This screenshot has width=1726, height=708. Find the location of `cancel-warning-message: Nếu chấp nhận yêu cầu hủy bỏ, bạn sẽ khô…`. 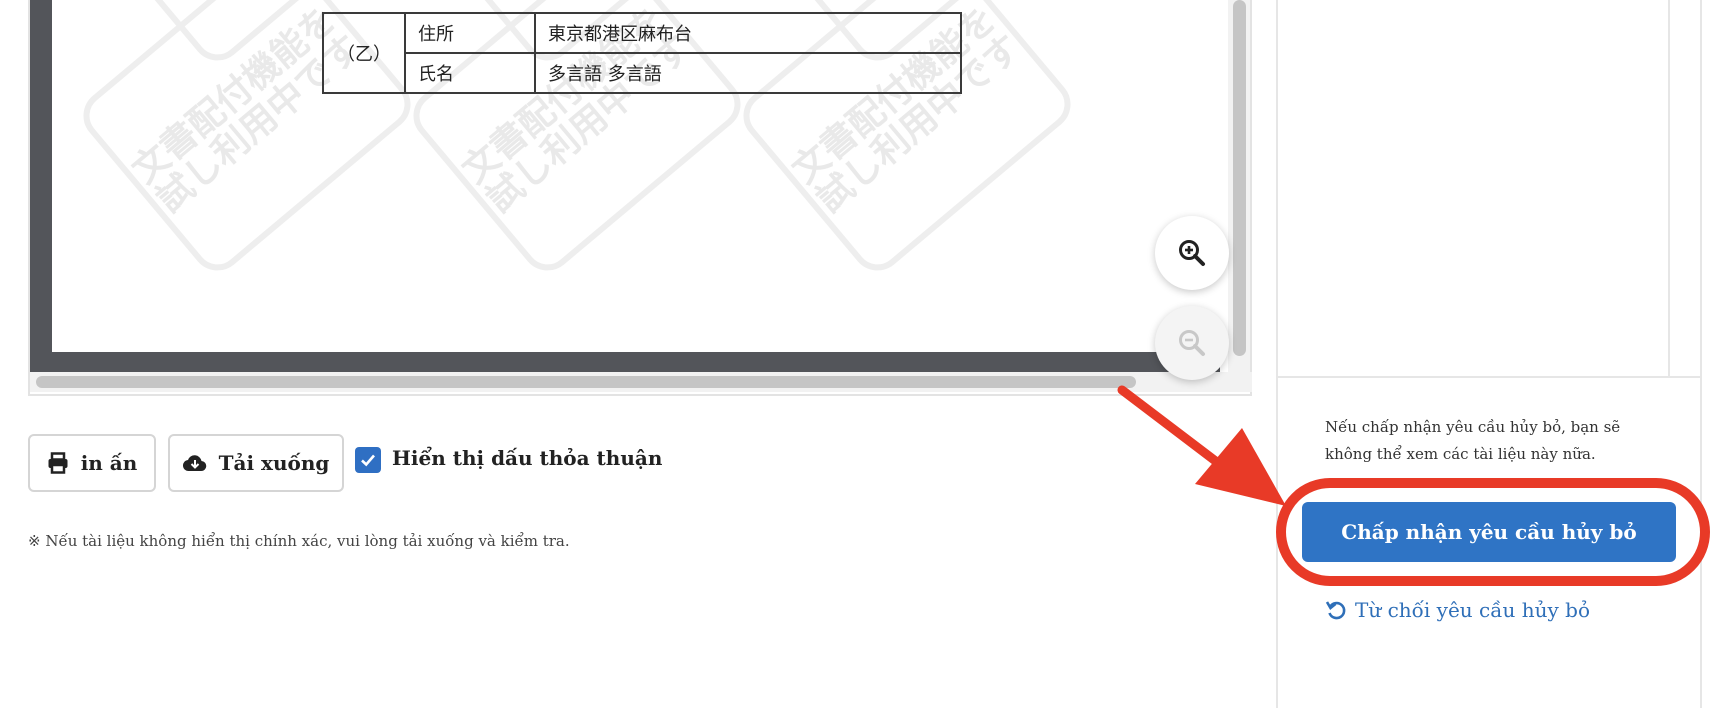

cancel-warning-message: Nếu chấp nhận yêu cầu hủy bỏ, bạn sẽ khô… is located at coordinates (1473, 440).